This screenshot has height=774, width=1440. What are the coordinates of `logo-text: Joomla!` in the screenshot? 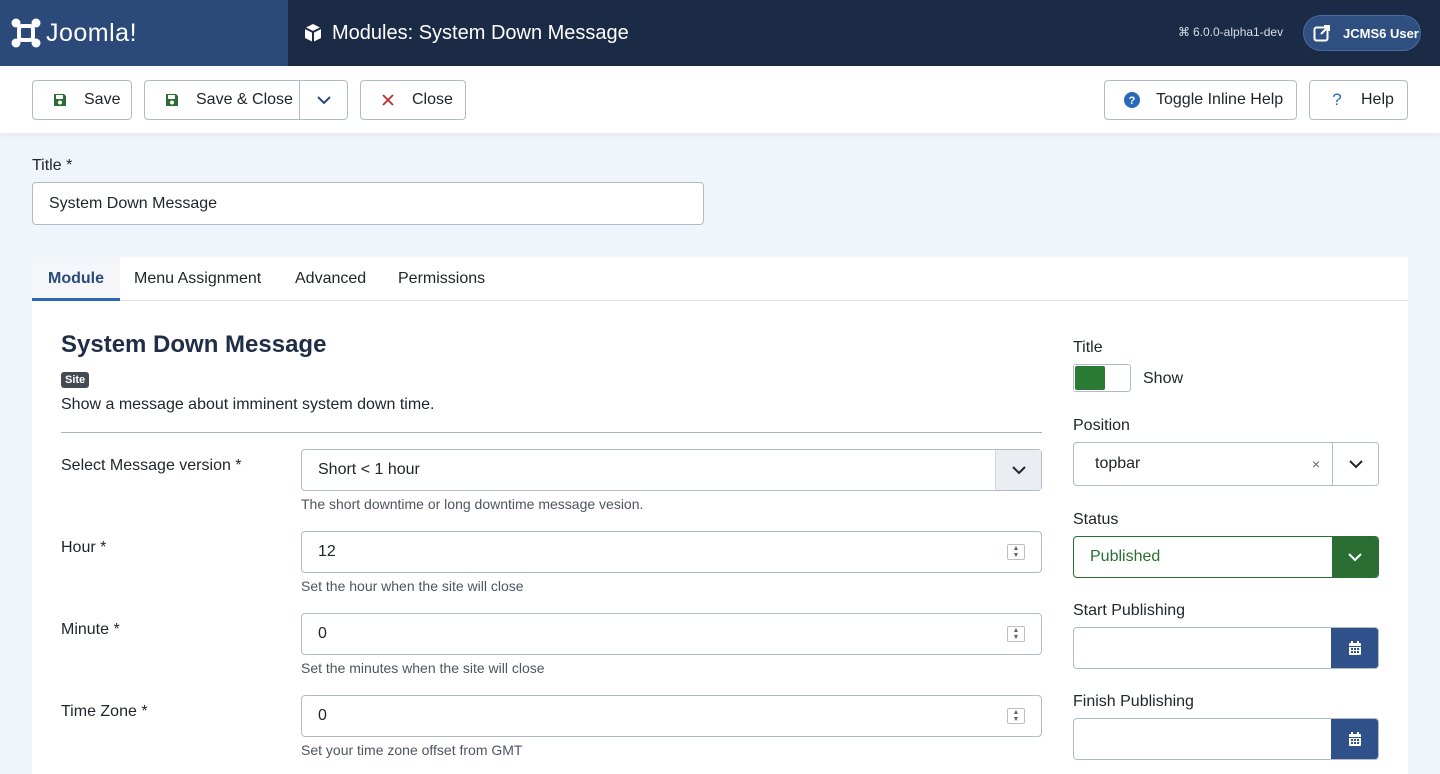 It's located at (92, 32).